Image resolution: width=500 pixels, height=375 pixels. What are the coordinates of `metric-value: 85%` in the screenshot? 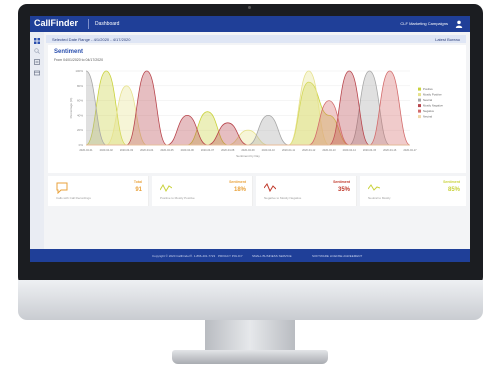 It's located at (453, 190).